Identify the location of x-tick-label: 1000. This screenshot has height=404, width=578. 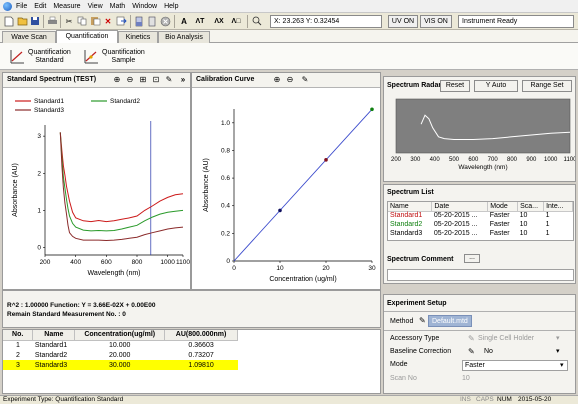
(167, 262).